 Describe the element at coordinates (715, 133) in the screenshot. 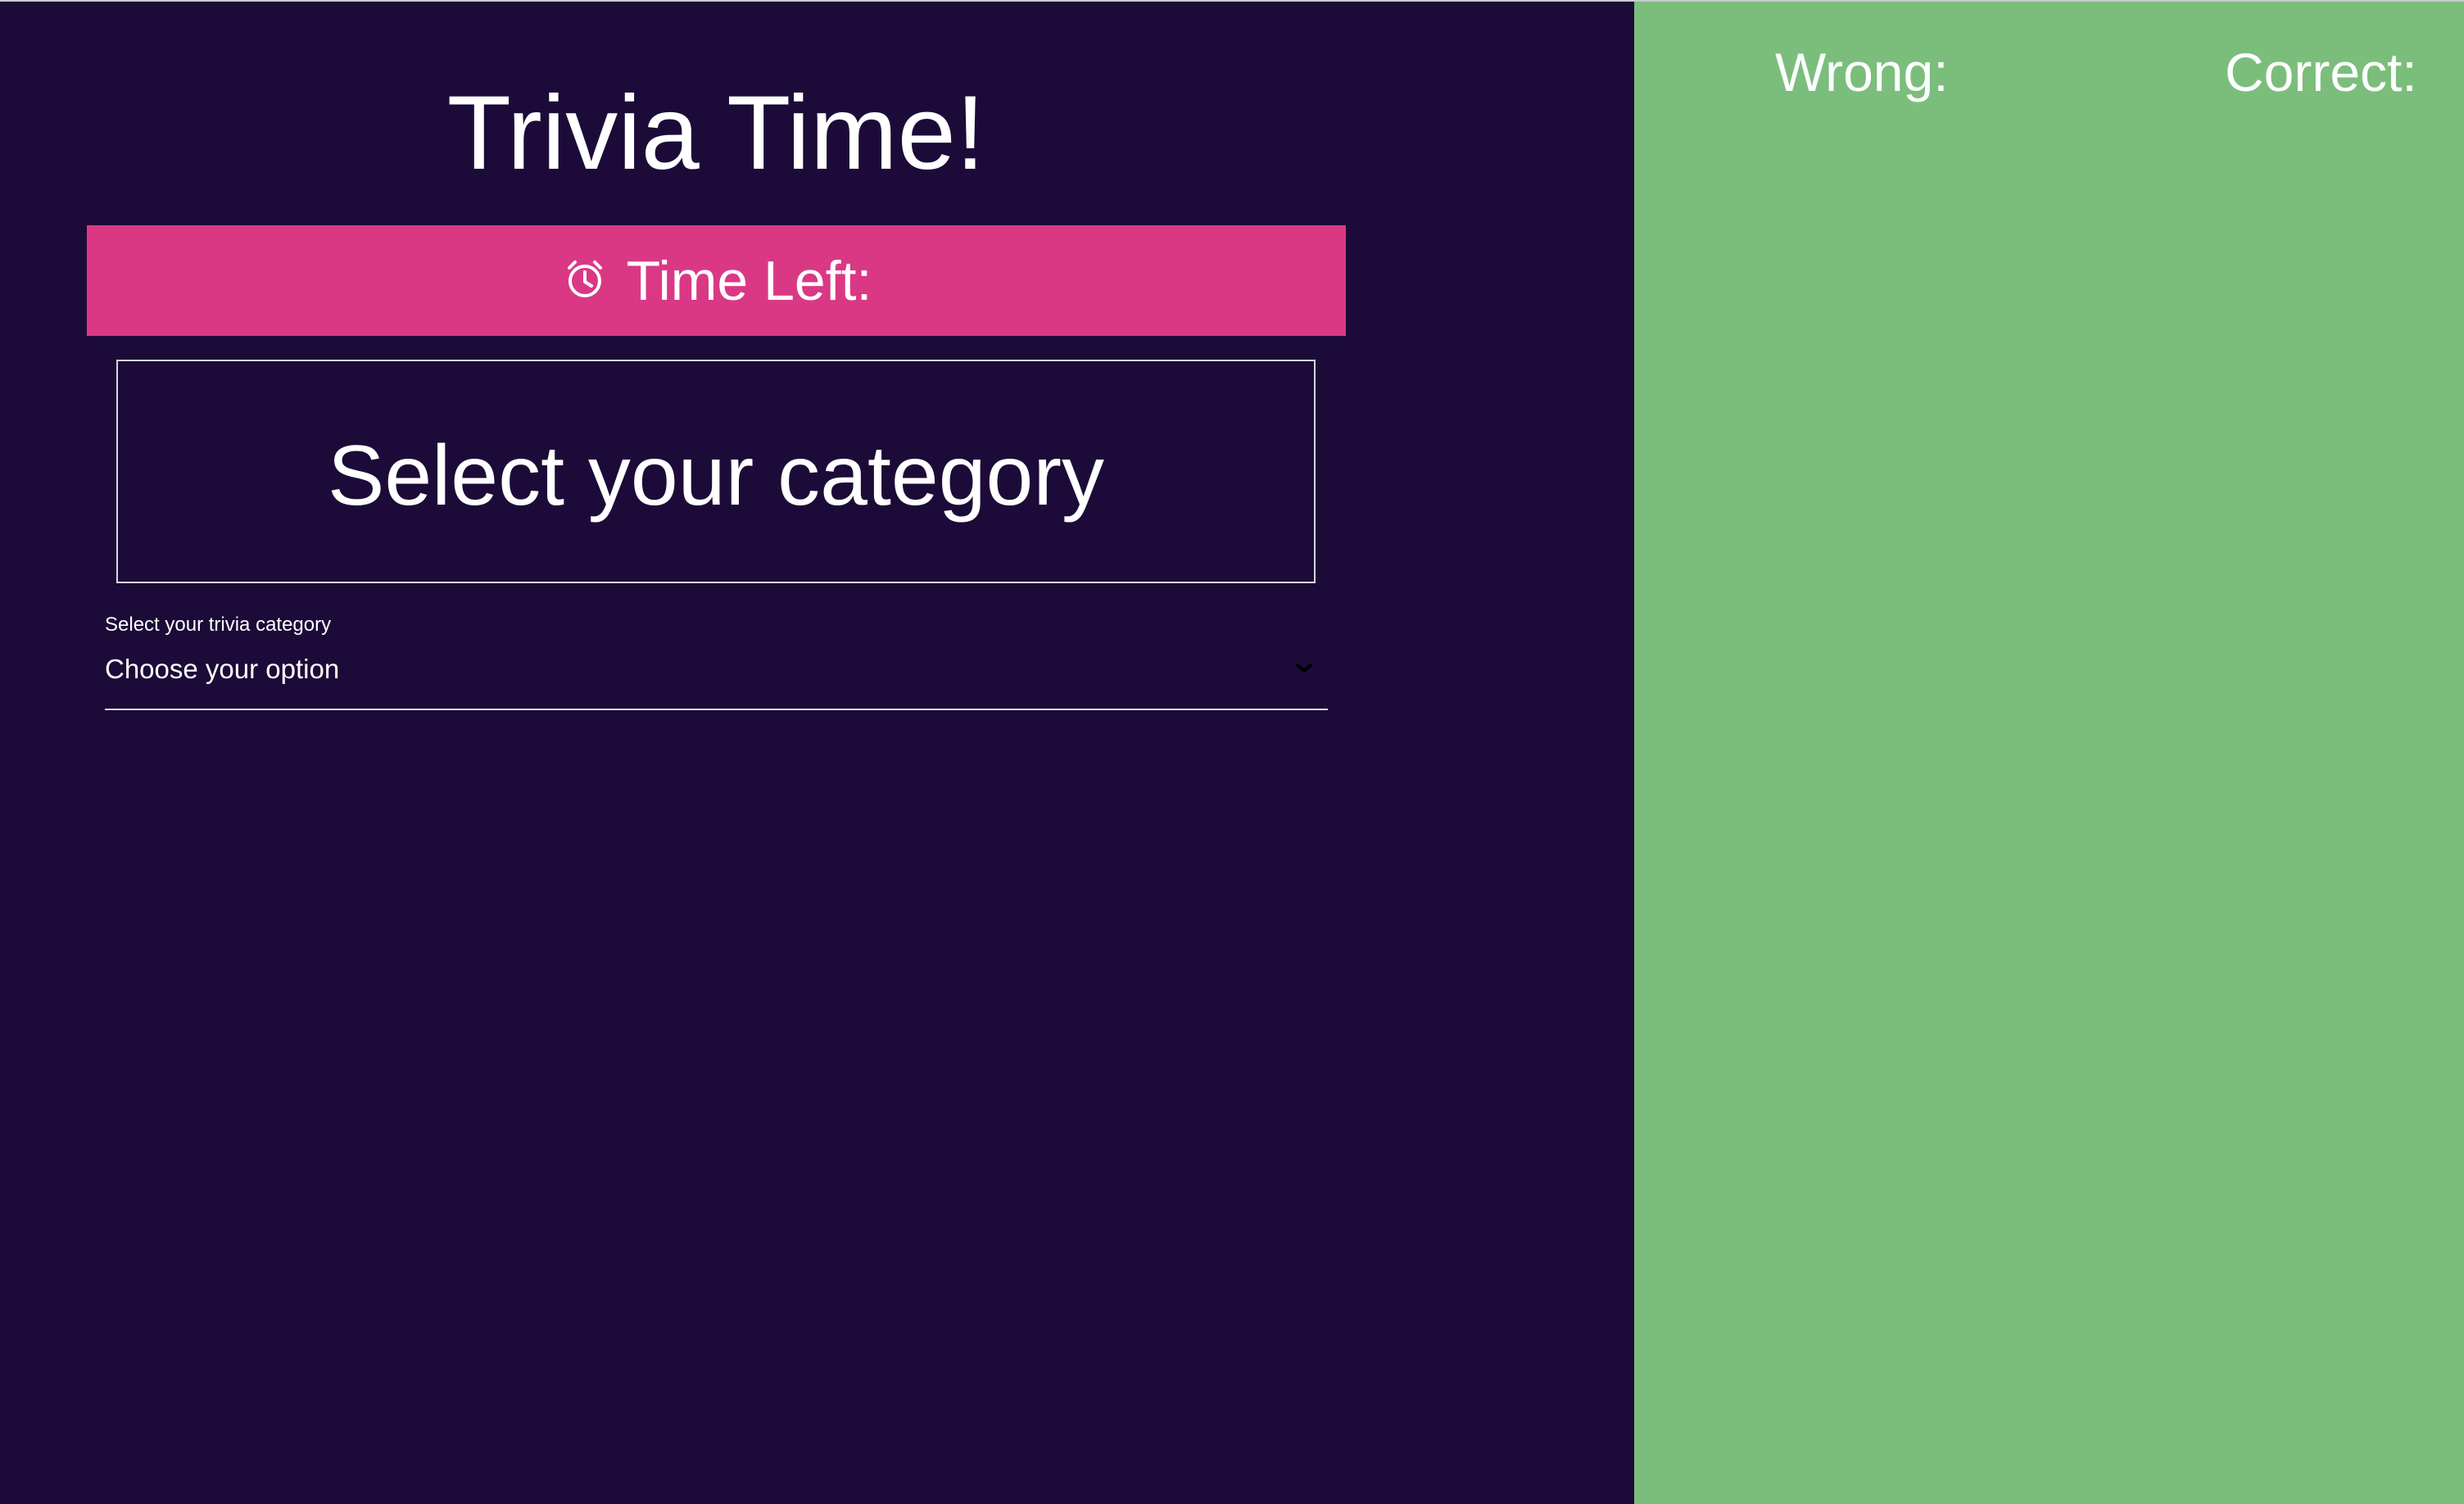

I see `app-title: Trivia Time!` at that location.